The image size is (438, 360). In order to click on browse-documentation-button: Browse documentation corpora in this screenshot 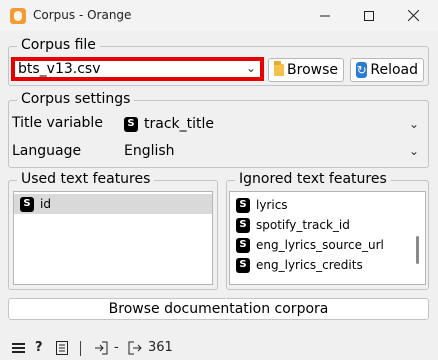, I will do `click(218, 309)`.